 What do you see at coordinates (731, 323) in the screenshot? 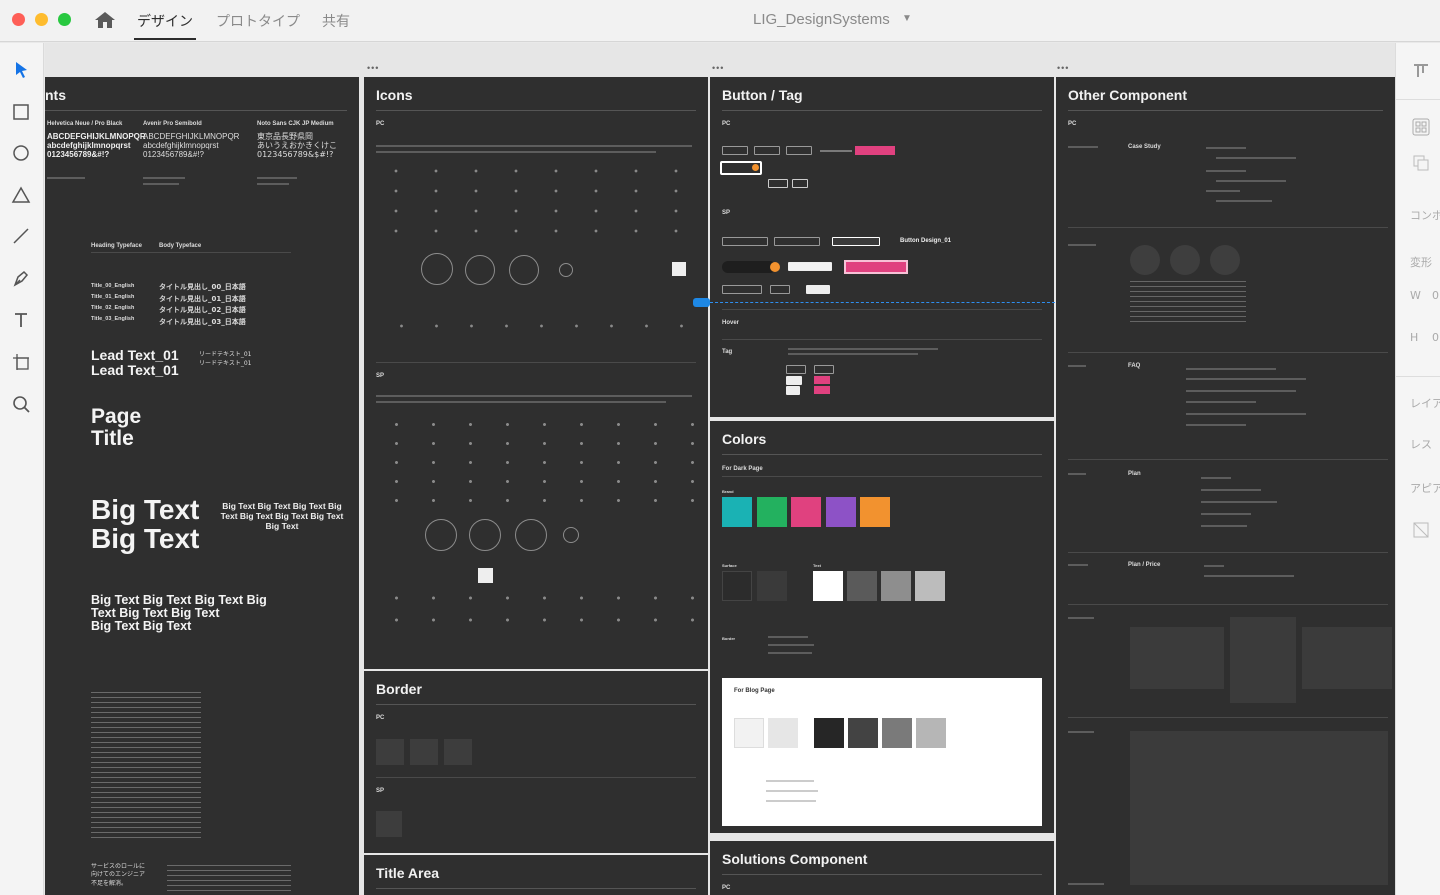
I see `section-label-hover: Hover` at bounding box center [731, 323].